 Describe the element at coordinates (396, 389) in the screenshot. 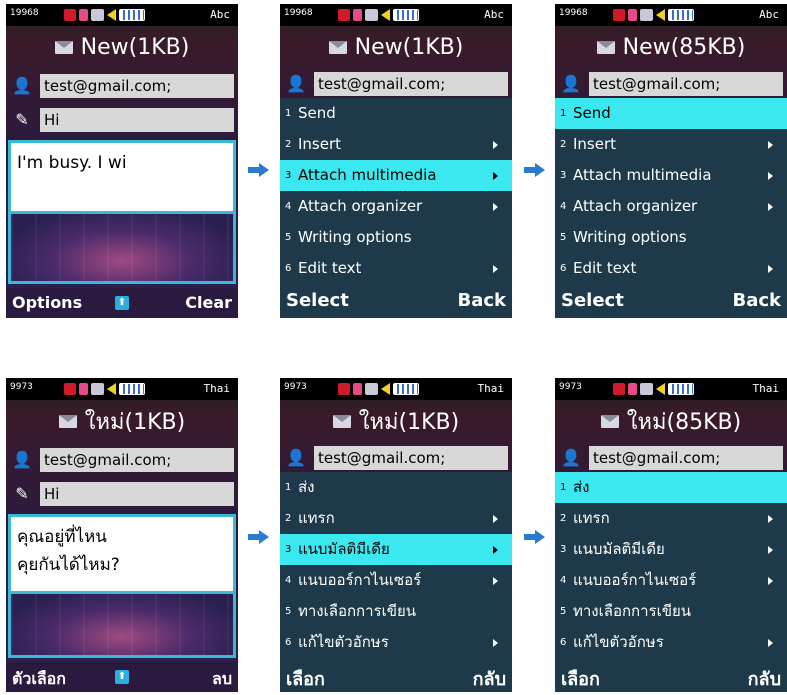

I see `status-bar: 9973 Thai` at that location.